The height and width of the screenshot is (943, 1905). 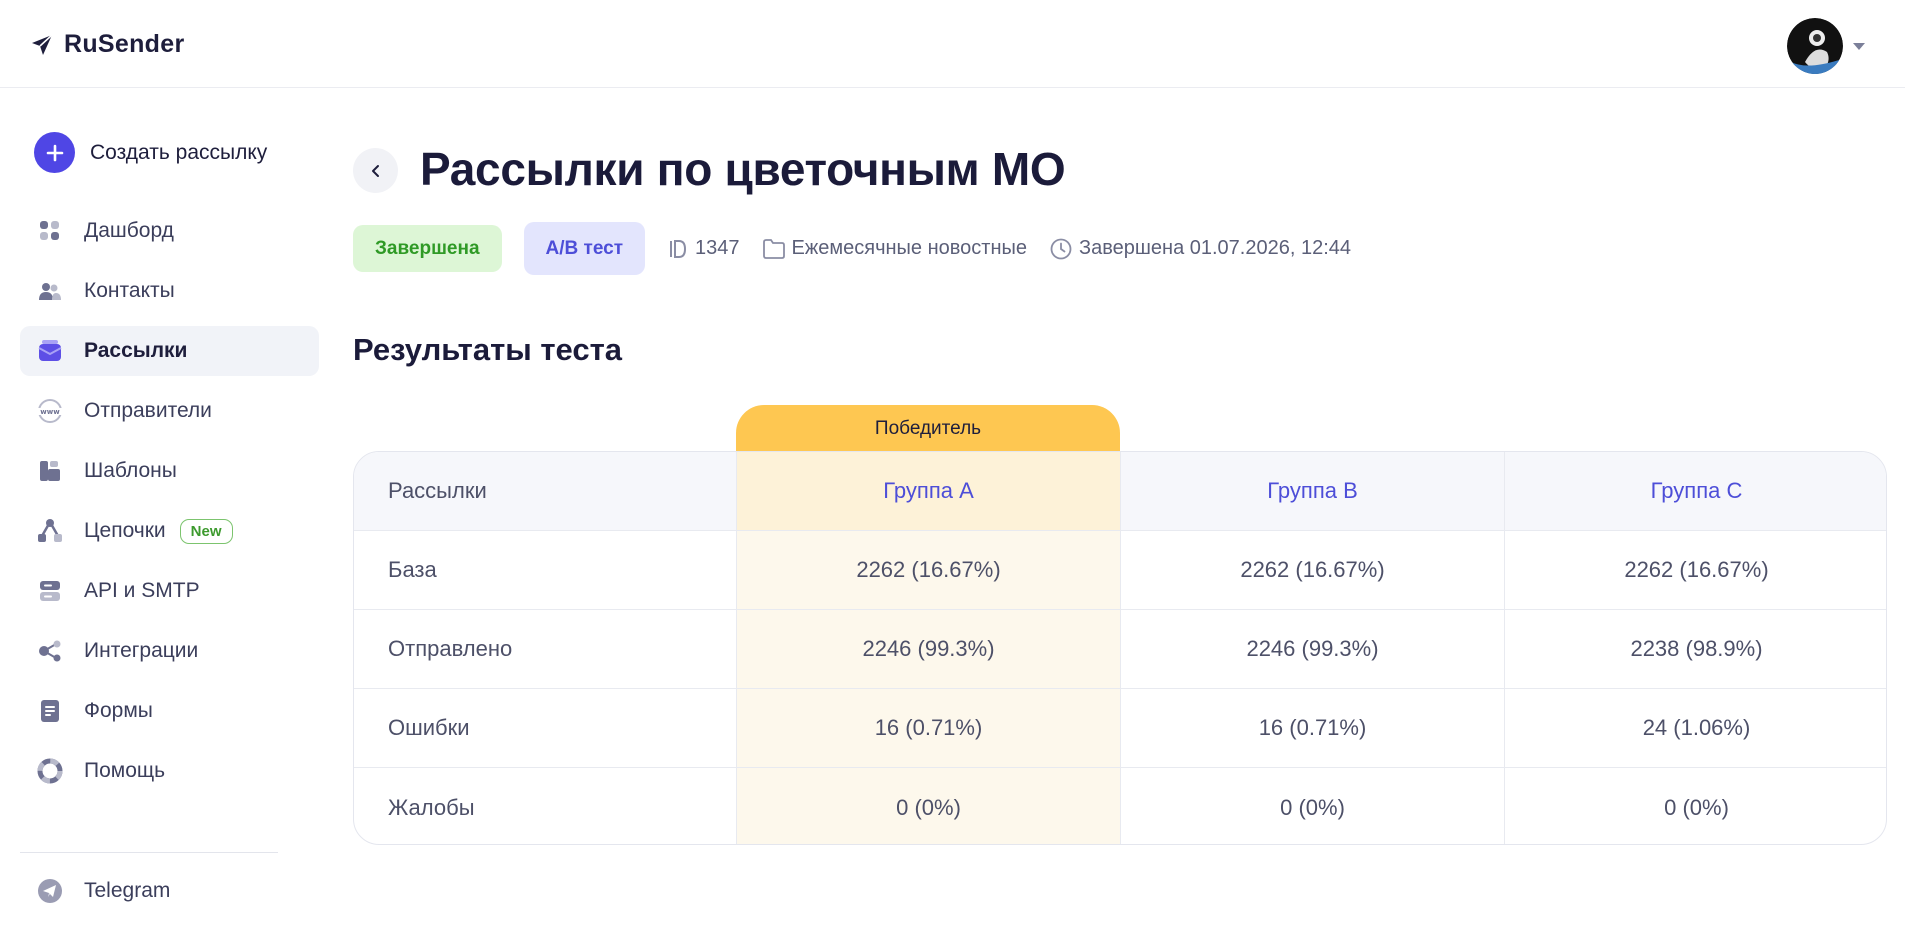 I want to click on sidebar-item-templates: Шаблоны, so click(x=169, y=471).